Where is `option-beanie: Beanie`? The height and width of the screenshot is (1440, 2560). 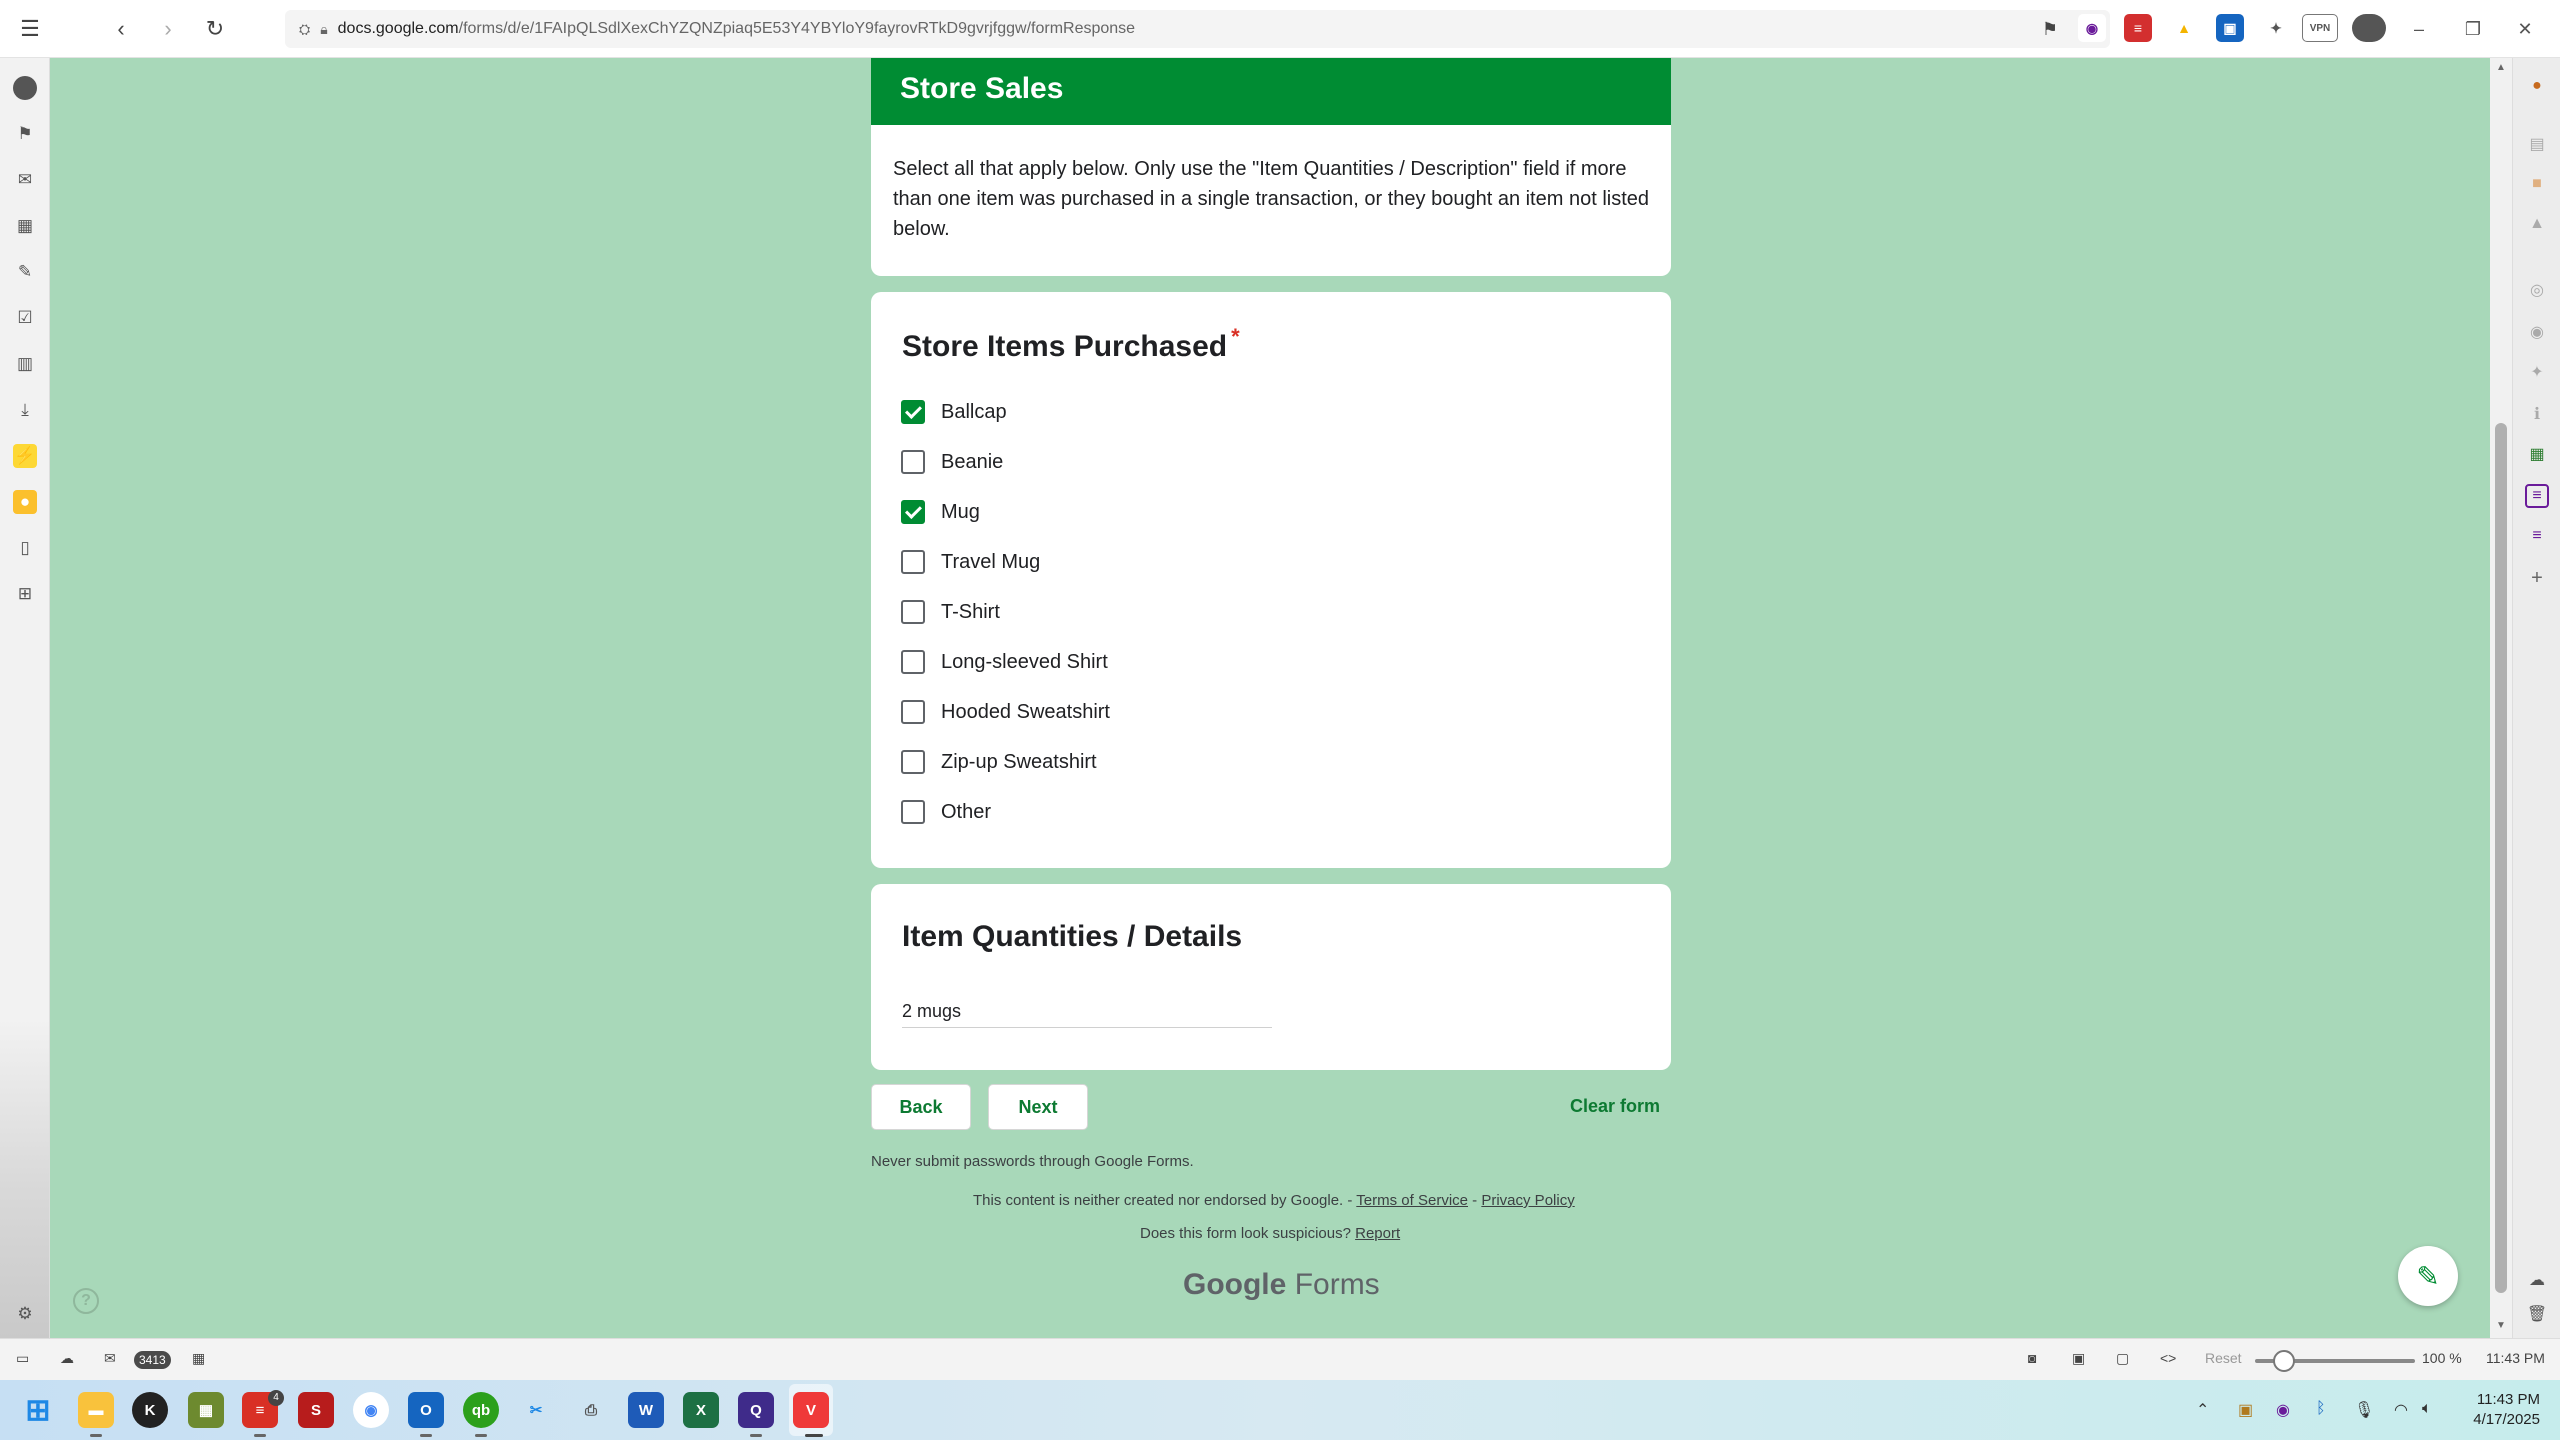
option-beanie: Beanie is located at coordinates (952, 462).